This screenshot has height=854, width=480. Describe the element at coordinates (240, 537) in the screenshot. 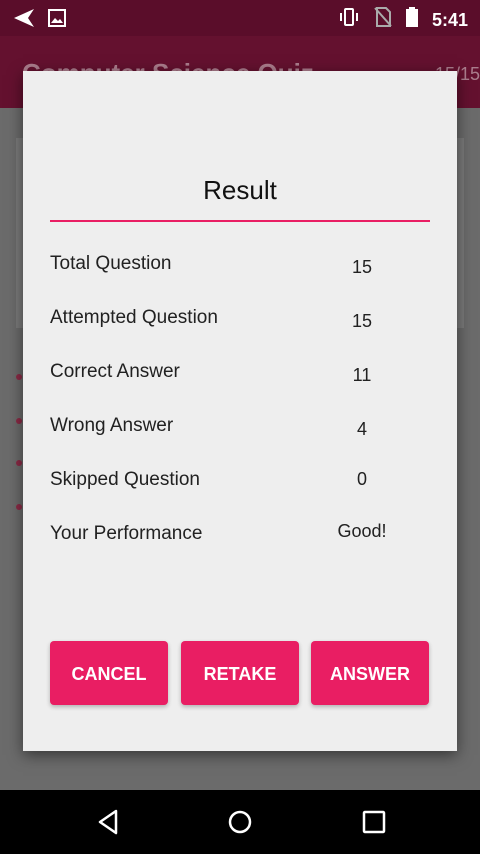

I see `result-row-performance: Your Performance Good!` at that location.